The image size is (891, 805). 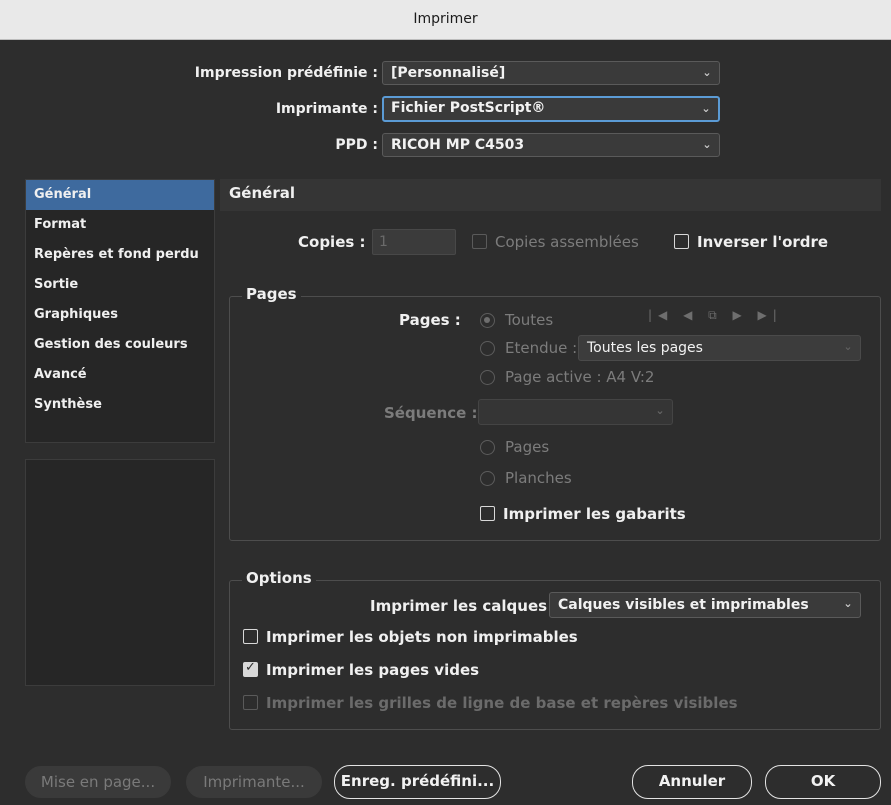 I want to click on sidebar-item-graphics: Graphiques, so click(x=120, y=315).